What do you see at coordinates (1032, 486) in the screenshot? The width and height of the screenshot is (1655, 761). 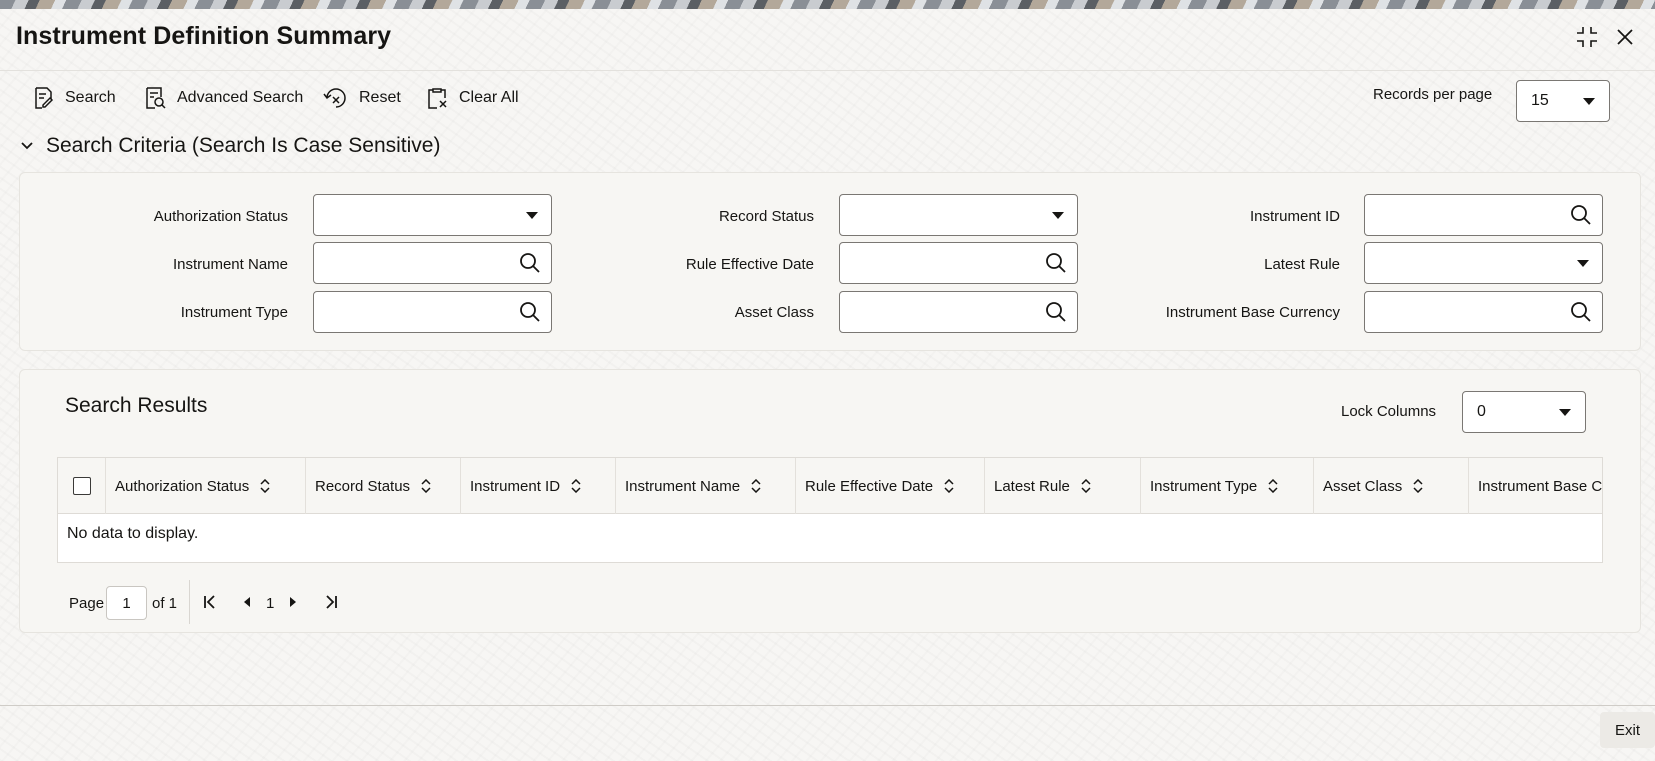 I see `column-header-label: Latest Rule` at bounding box center [1032, 486].